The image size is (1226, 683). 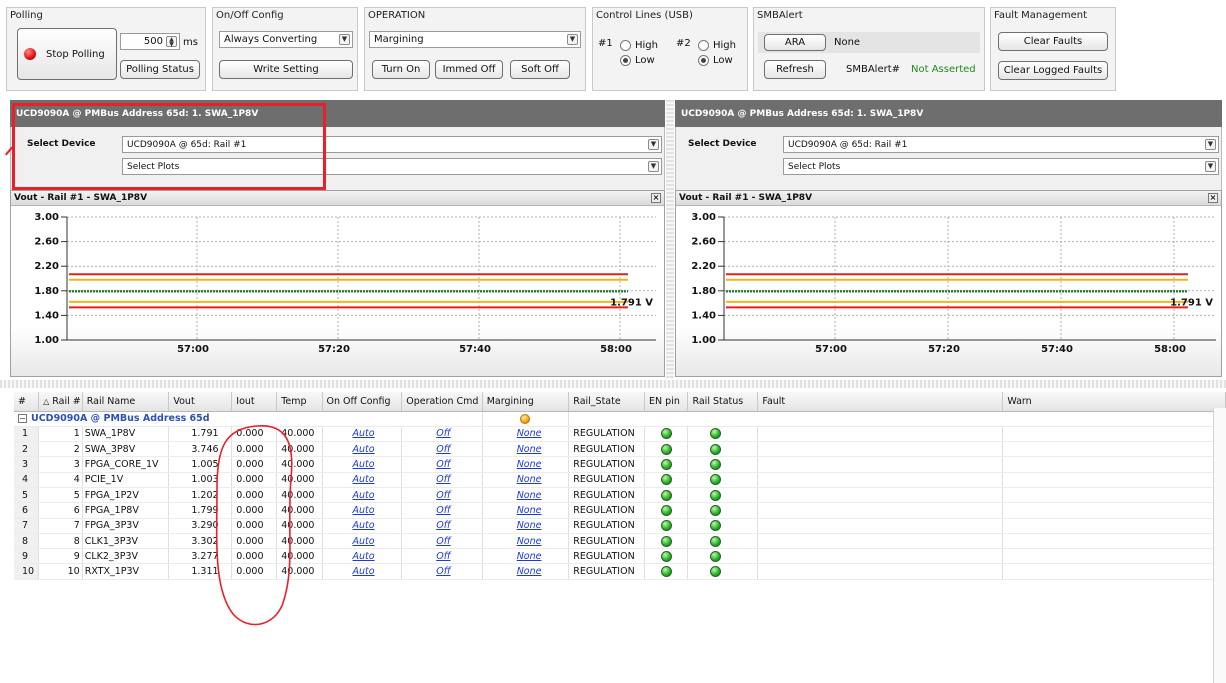 What do you see at coordinates (469, 69) in the screenshot?
I see `immed-off-button: Immed Off` at bounding box center [469, 69].